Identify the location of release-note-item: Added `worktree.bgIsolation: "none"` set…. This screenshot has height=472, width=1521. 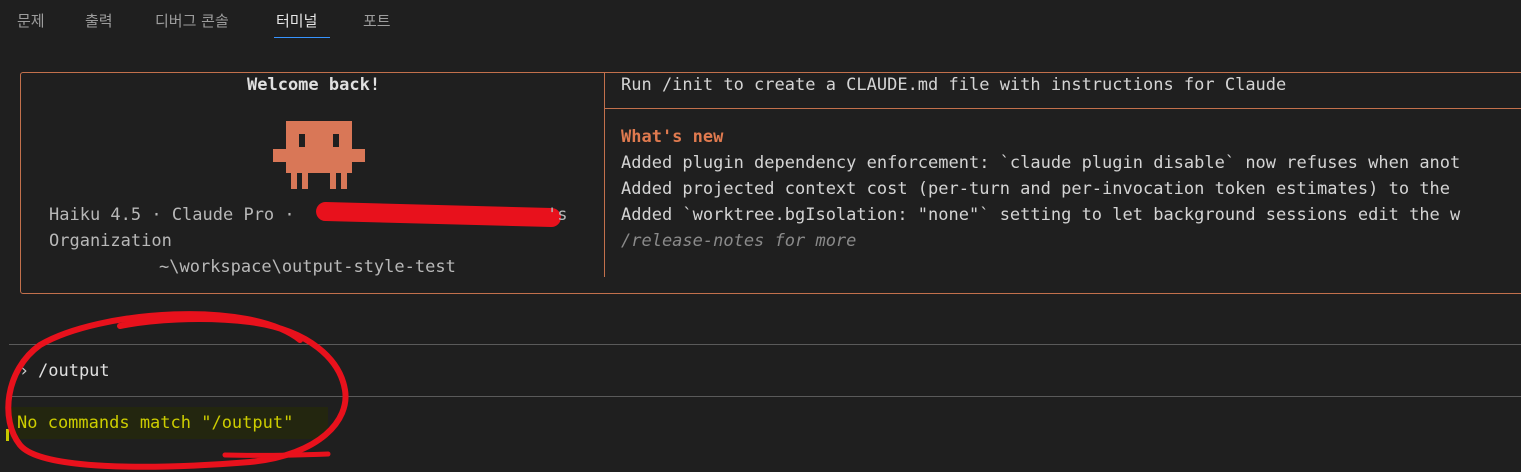
(1041, 215).